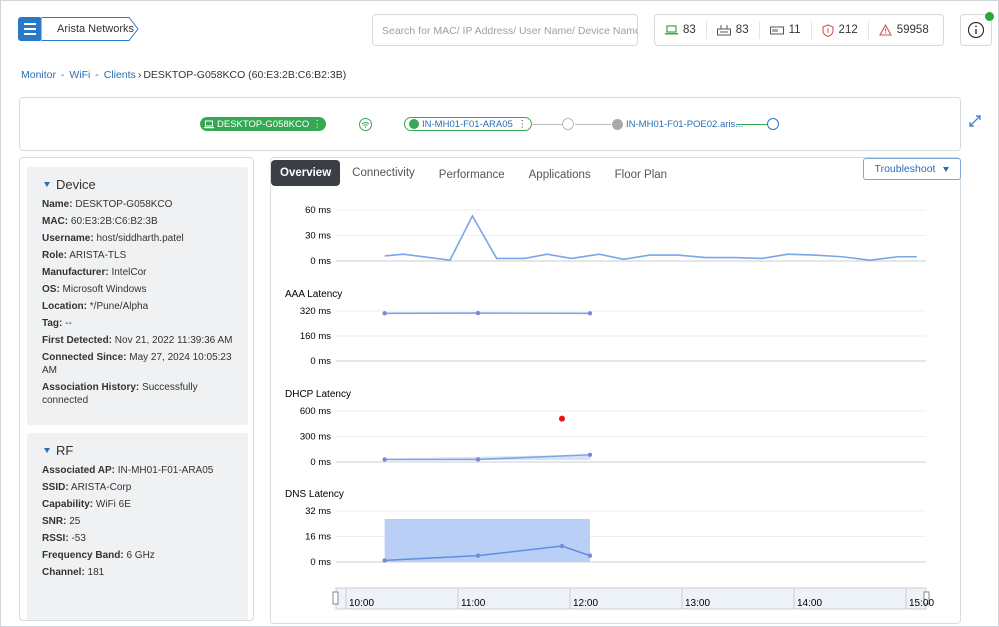 The height and width of the screenshot is (627, 999). I want to click on ap-name: IN-MH01-F01-ARA05, so click(467, 124).